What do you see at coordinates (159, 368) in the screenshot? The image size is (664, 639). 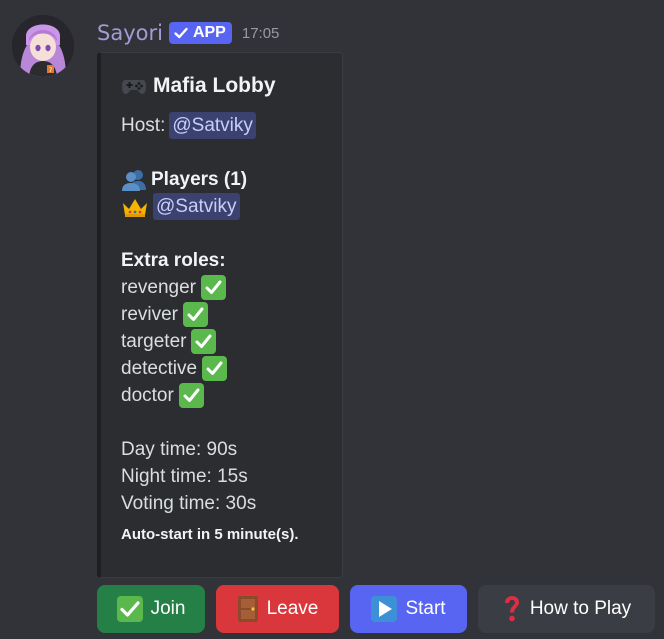 I see `role-label: detective` at bounding box center [159, 368].